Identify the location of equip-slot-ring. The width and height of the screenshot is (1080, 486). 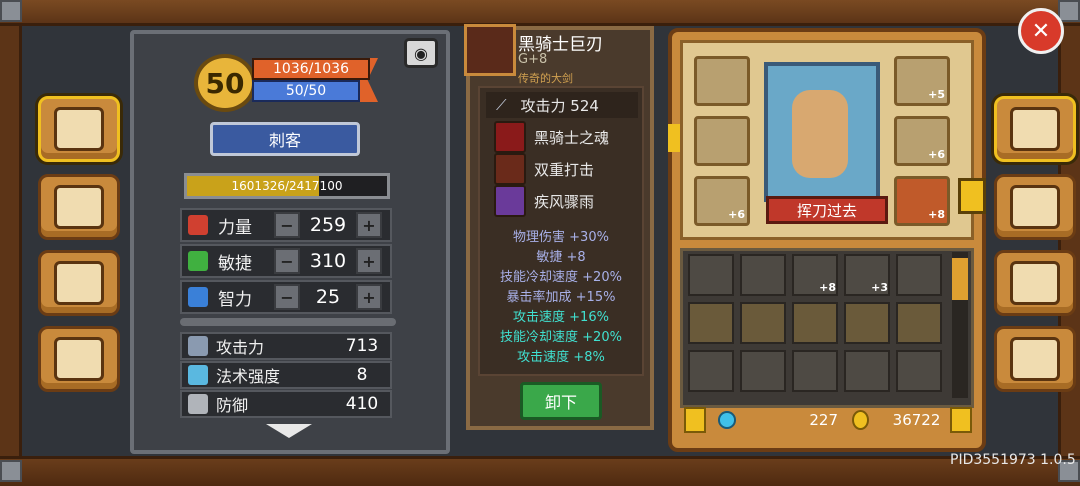
(722, 141).